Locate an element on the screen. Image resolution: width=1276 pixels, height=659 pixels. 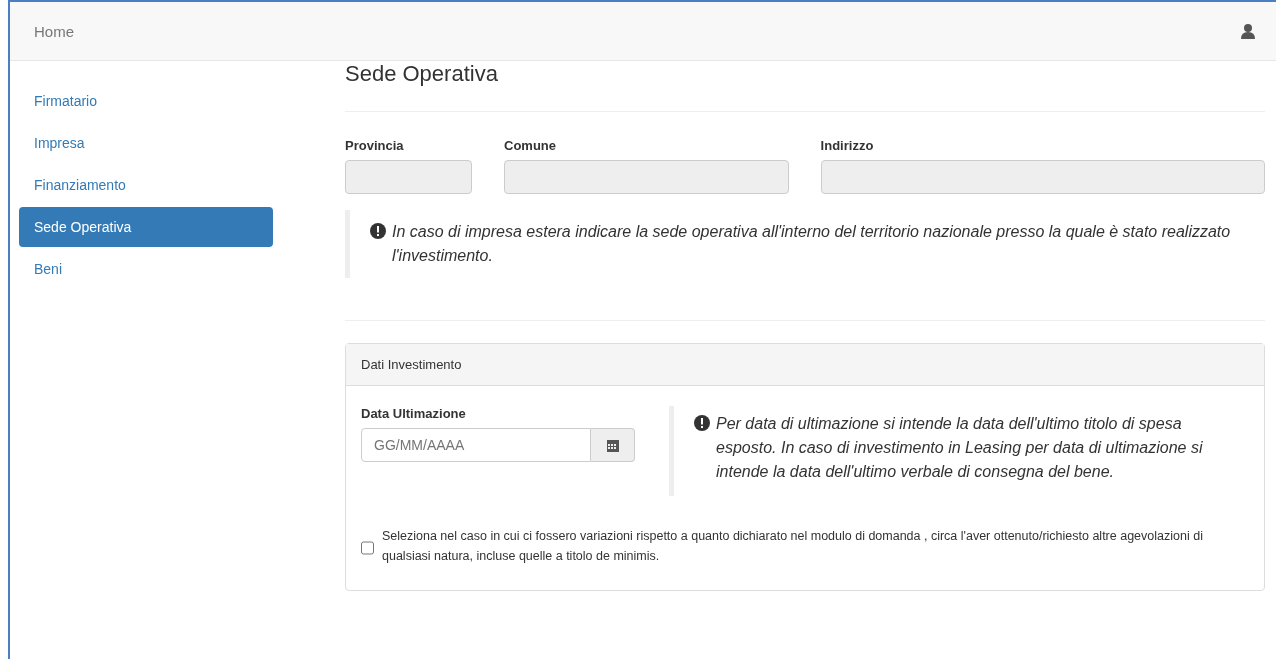
calendar-button is located at coordinates (613, 445).